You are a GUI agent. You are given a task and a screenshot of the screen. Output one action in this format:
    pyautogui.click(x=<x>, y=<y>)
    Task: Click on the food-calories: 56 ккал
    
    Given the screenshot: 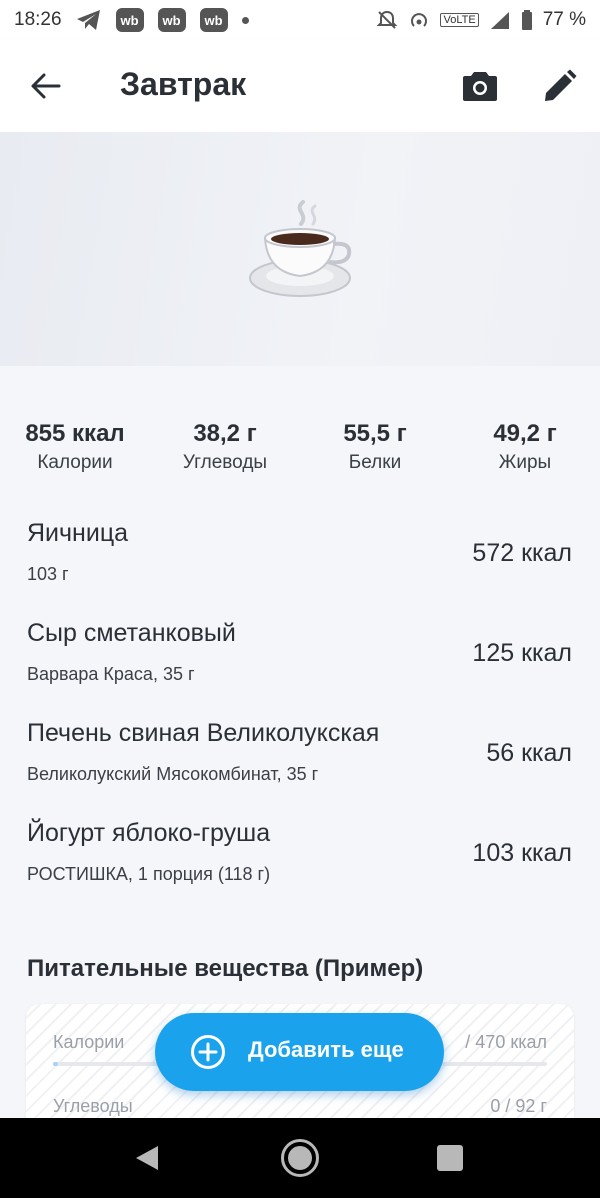 What is the action you would take?
    pyautogui.click(x=529, y=753)
    